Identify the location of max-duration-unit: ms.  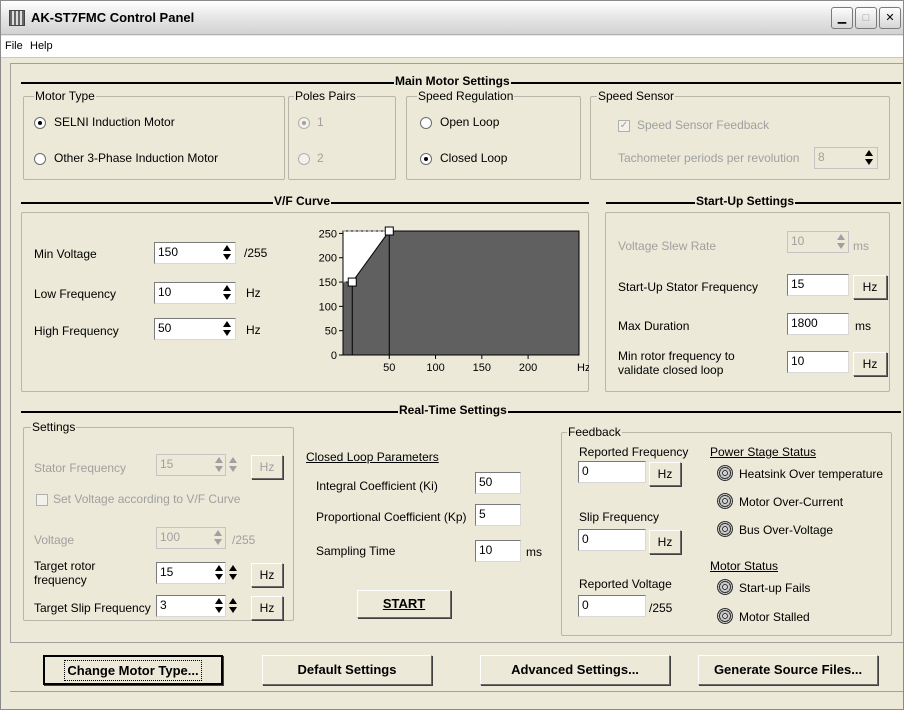
(863, 326).